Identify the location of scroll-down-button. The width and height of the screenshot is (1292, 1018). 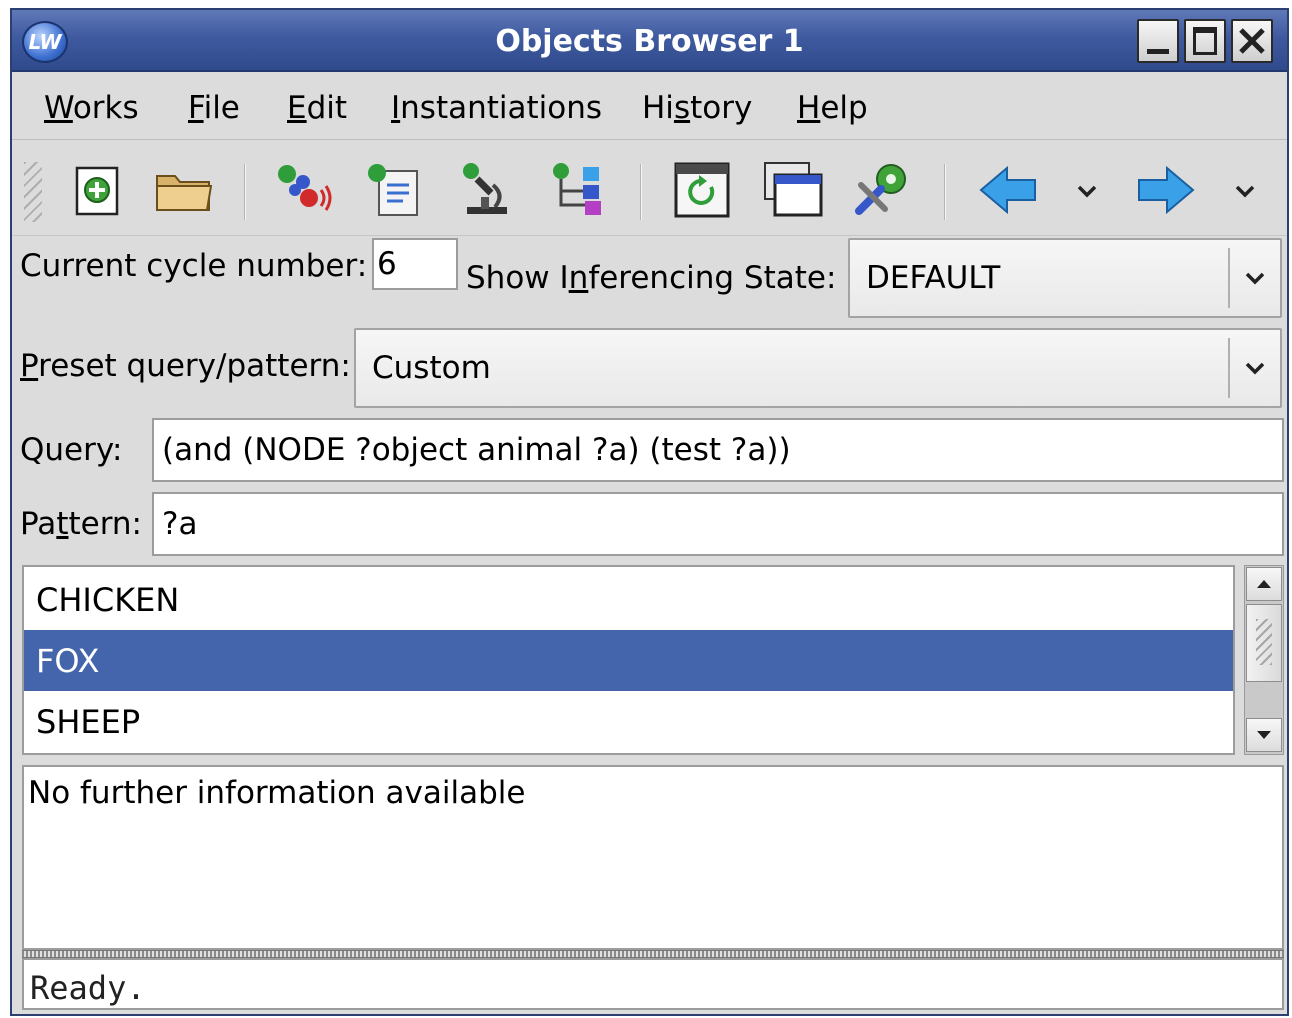
(1264, 735).